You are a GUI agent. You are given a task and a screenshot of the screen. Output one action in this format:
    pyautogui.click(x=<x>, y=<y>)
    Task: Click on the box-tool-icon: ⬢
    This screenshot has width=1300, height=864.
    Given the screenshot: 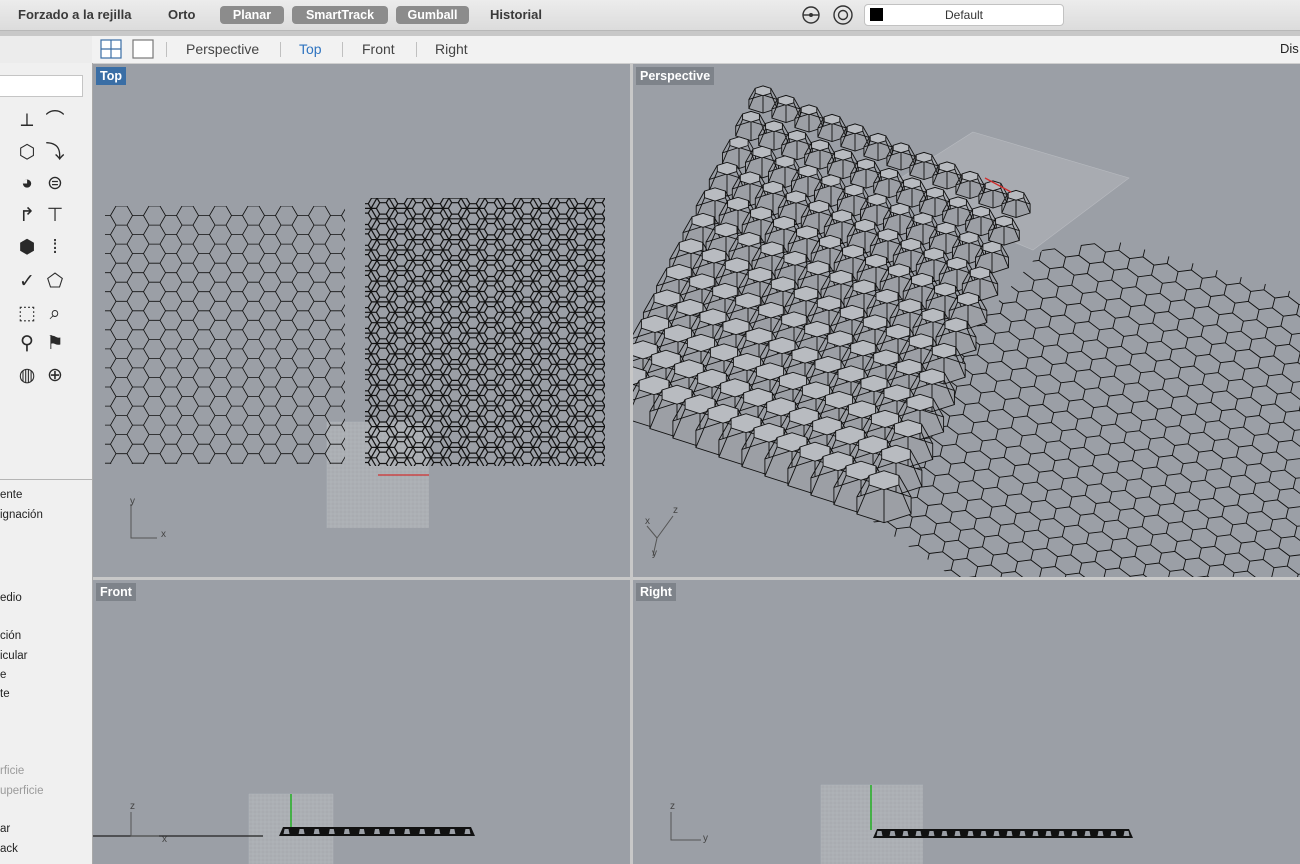 What is the action you would take?
    pyautogui.click(x=27, y=248)
    